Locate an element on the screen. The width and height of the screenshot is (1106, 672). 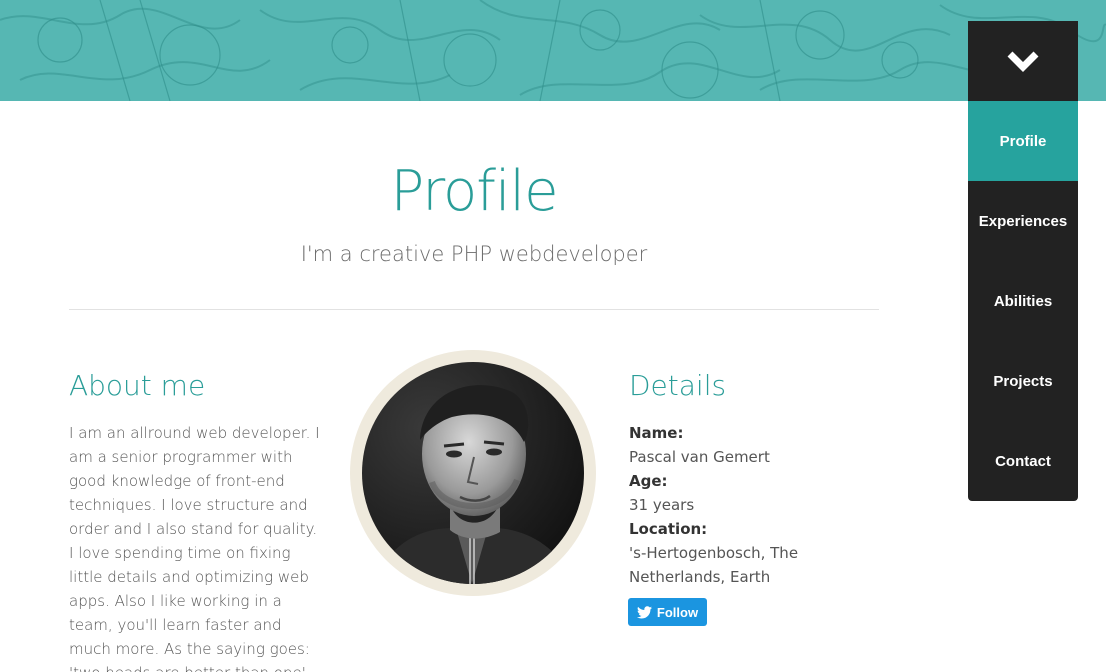
nav-item-abilities: Abilities is located at coordinates (1023, 301).